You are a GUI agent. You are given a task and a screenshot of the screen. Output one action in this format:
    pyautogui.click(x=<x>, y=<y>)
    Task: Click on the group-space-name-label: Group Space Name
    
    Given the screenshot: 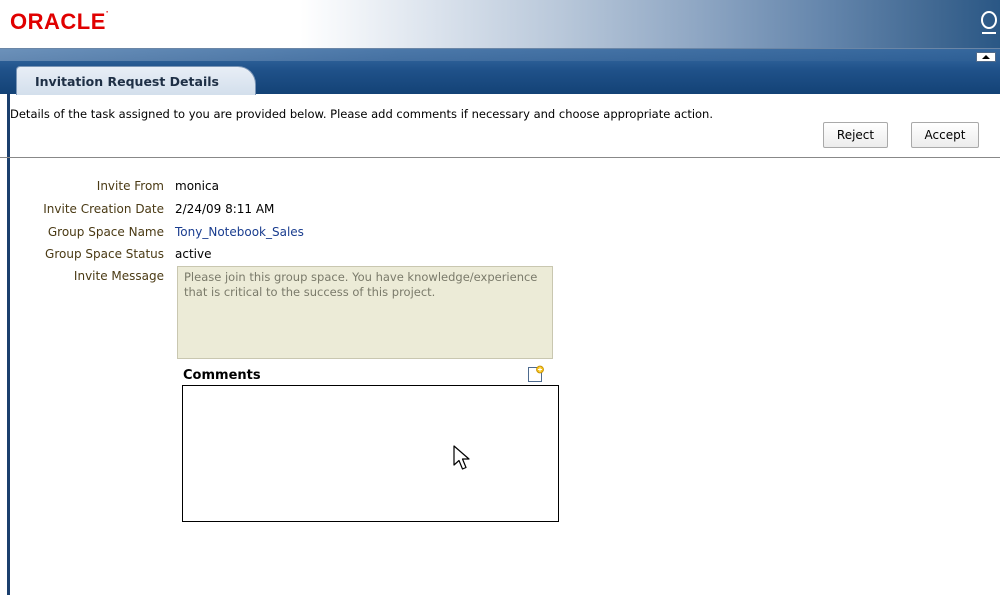 What is the action you would take?
    pyautogui.click(x=105, y=232)
    